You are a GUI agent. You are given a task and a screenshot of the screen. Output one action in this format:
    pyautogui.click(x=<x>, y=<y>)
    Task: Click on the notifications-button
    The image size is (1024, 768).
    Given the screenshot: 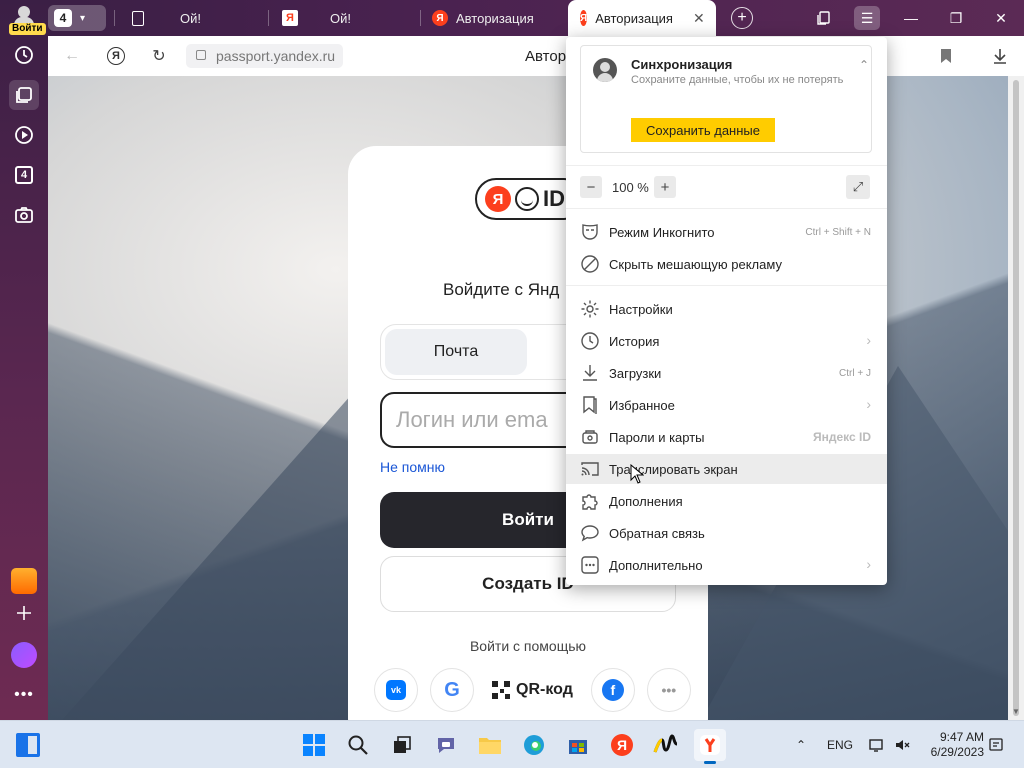 What is the action you would take?
    pyautogui.click(x=996, y=744)
    